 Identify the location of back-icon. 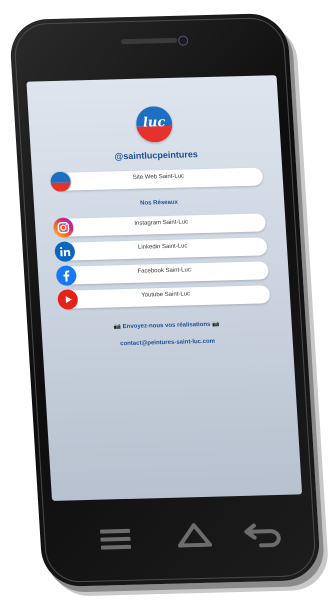
(263, 533).